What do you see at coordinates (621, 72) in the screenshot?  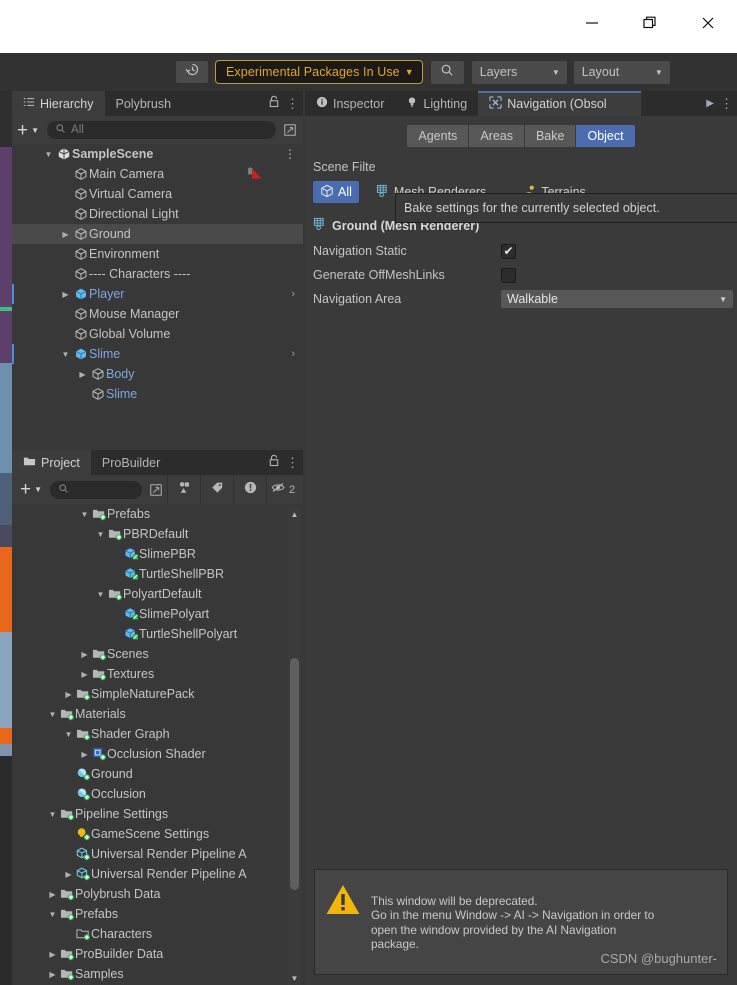 I see `layout-dropdown: Layout ▼` at bounding box center [621, 72].